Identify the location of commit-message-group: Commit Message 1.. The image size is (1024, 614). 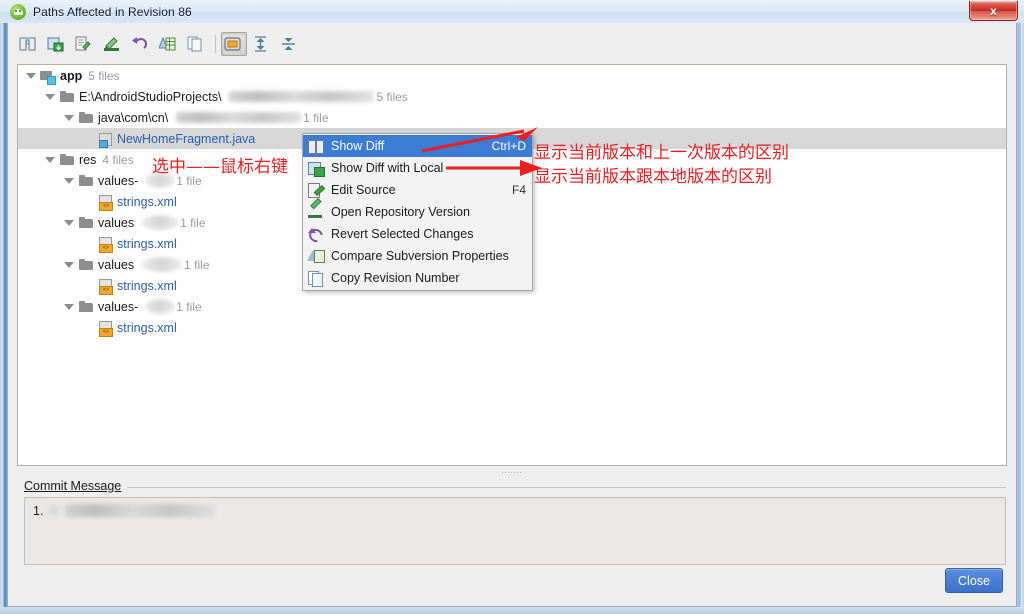
(515, 523).